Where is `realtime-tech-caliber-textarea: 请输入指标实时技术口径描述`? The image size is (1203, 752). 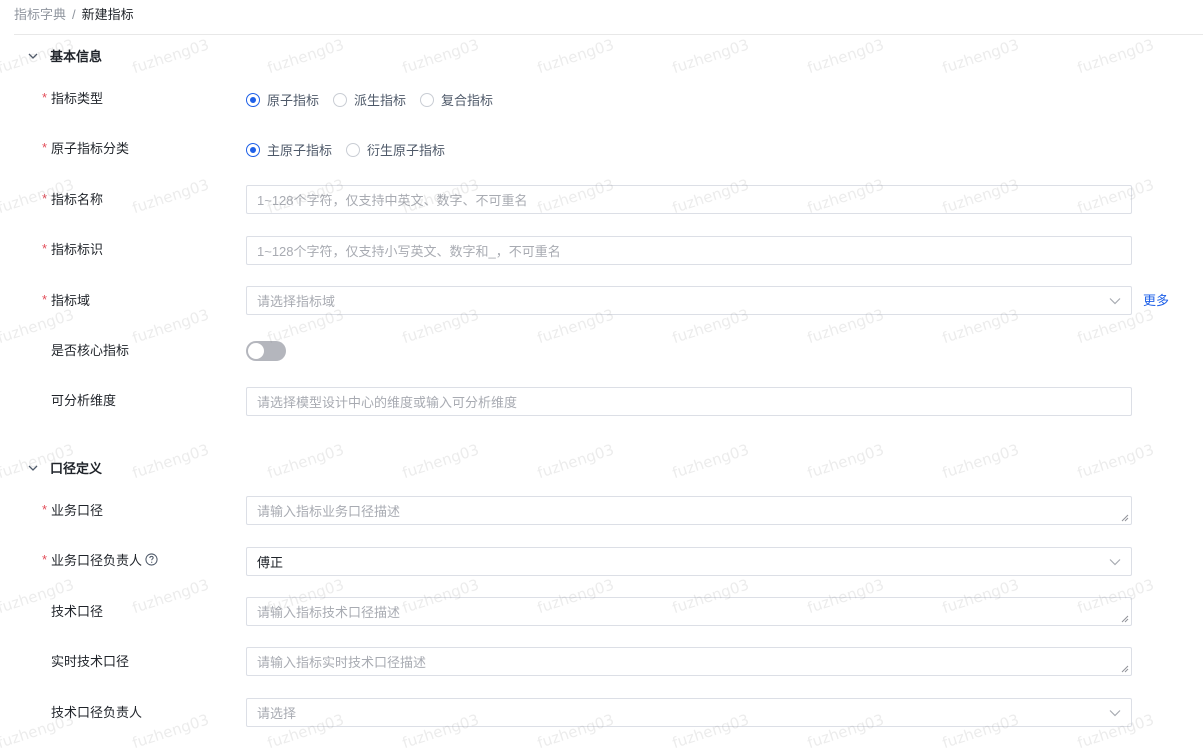 realtime-tech-caliber-textarea: 请输入指标实时技术口径描述 is located at coordinates (689, 661).